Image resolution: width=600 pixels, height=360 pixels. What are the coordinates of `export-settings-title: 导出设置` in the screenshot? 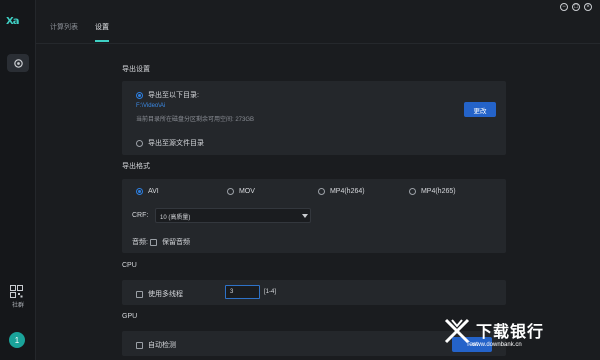 It's located at (136, 69).